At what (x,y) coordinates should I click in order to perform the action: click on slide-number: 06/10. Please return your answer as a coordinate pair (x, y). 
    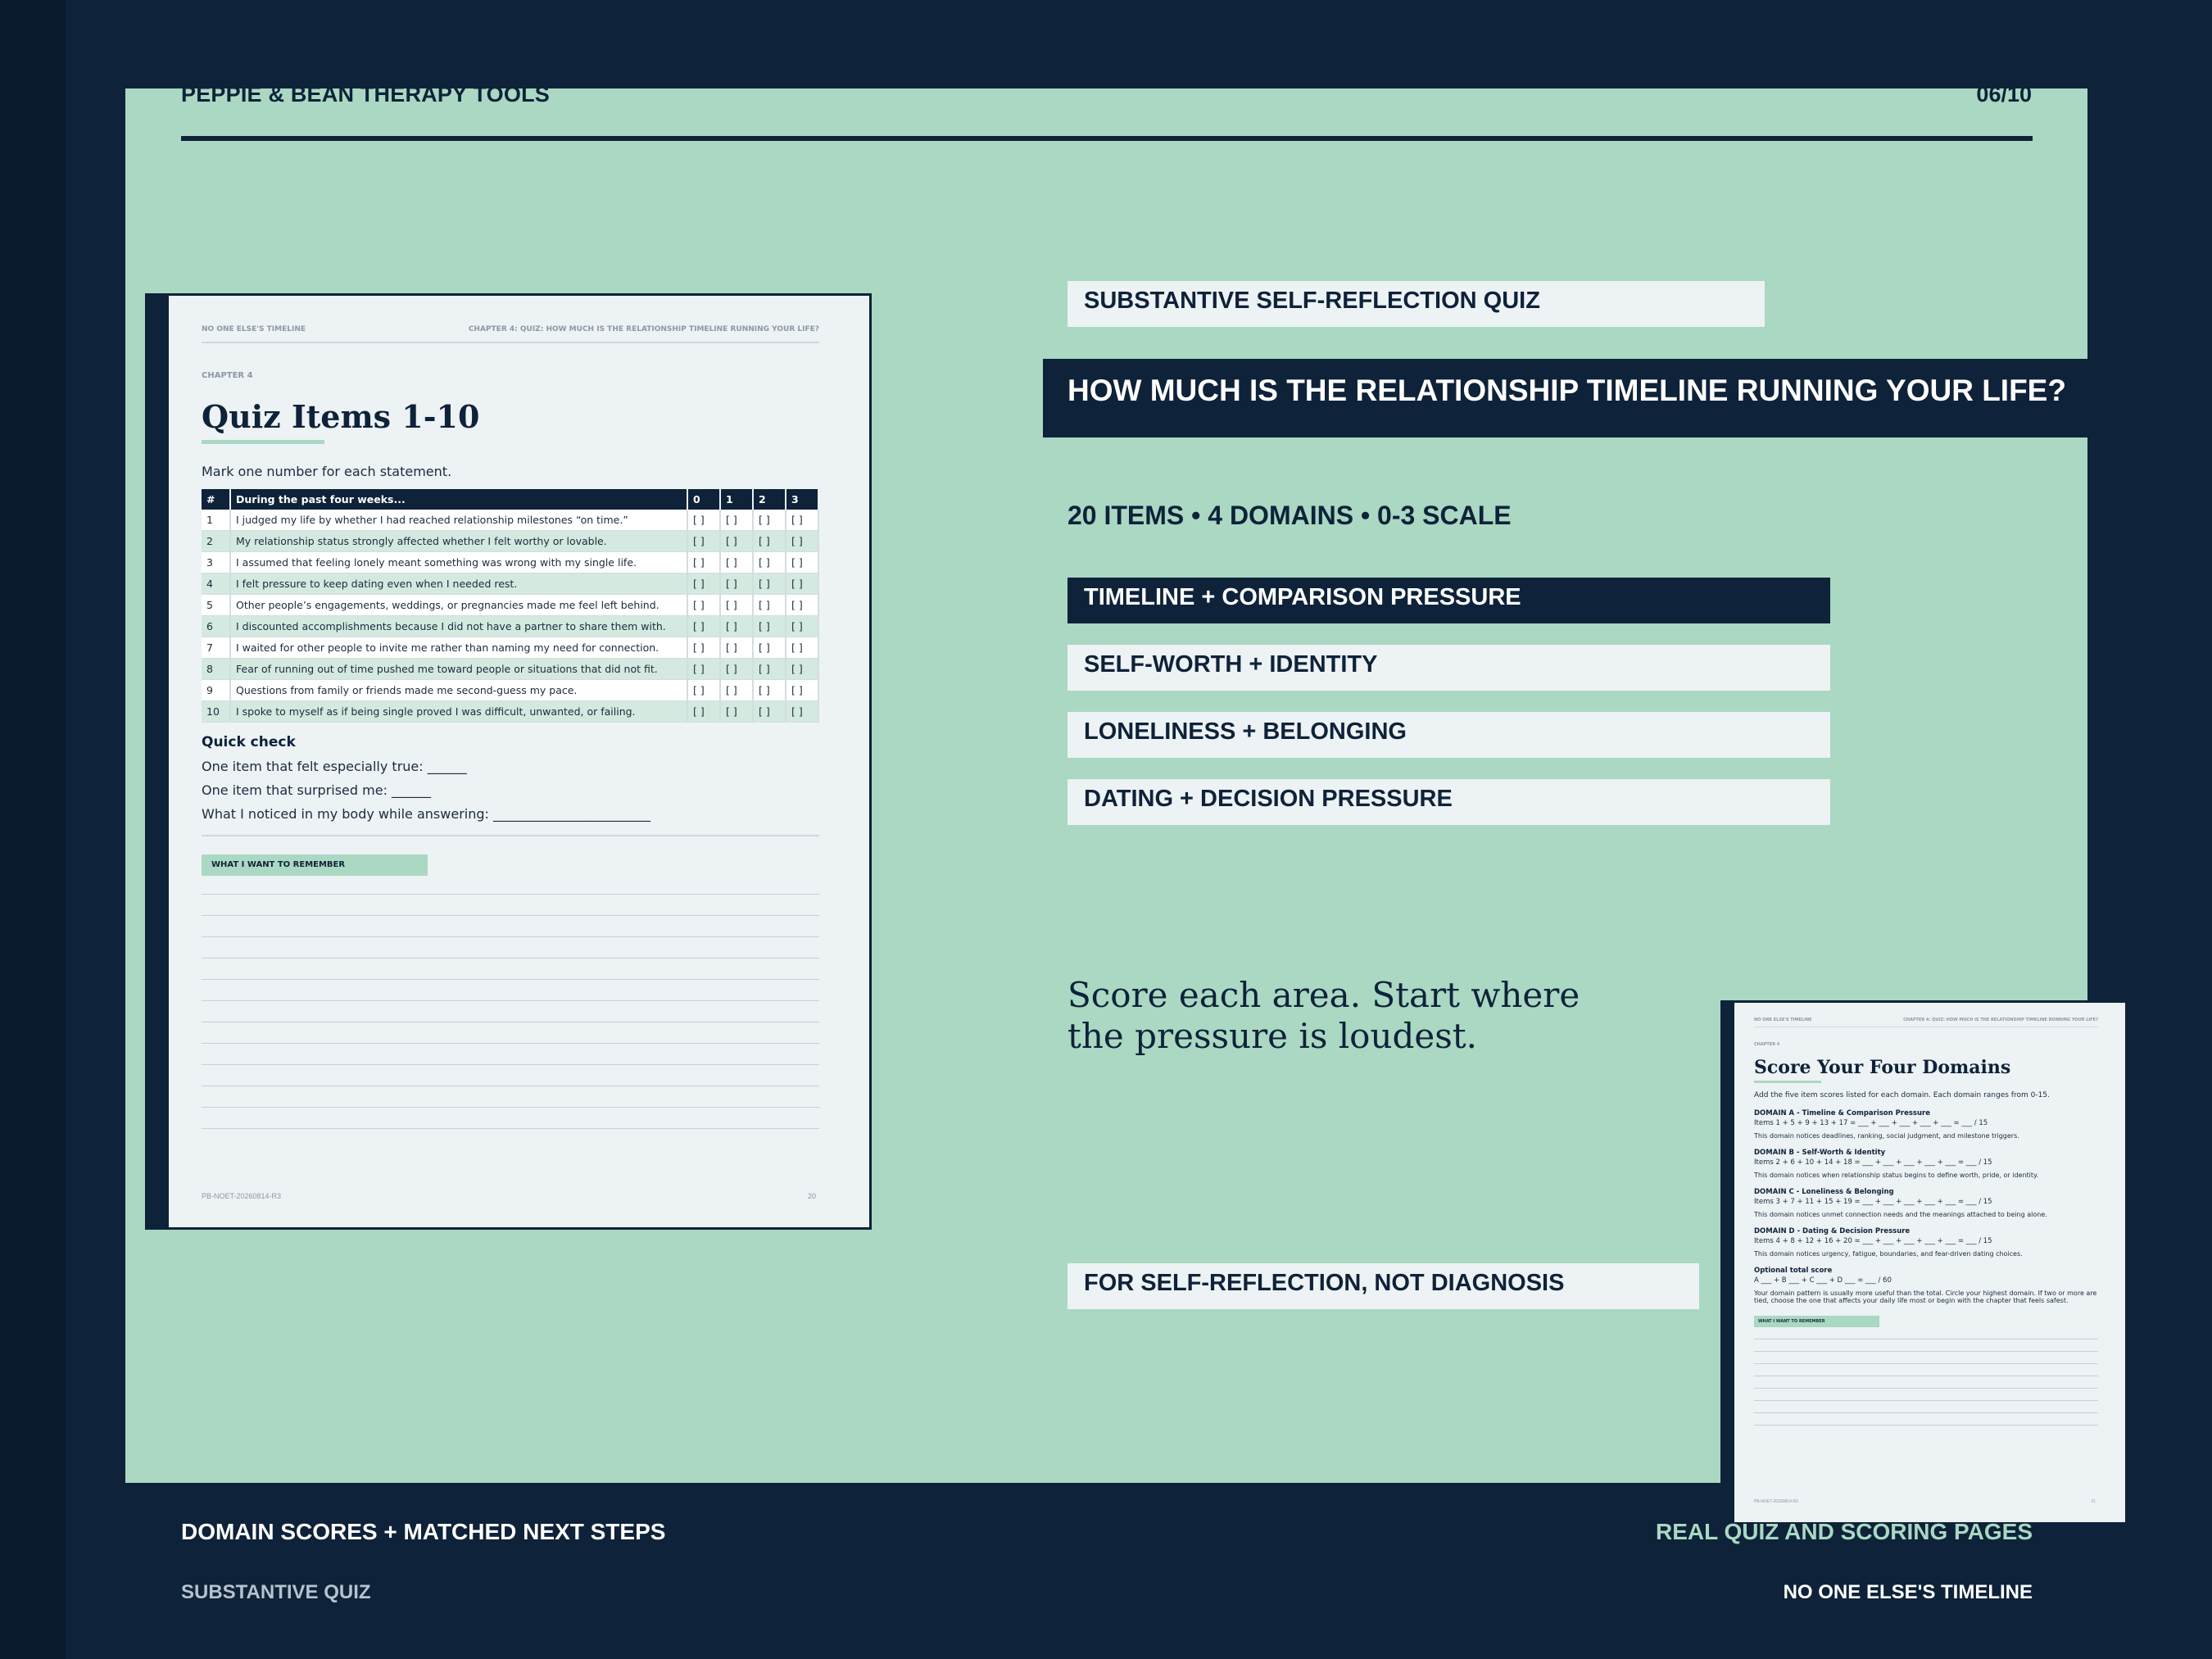
    Looking at the image, I should click on (2004, 94).